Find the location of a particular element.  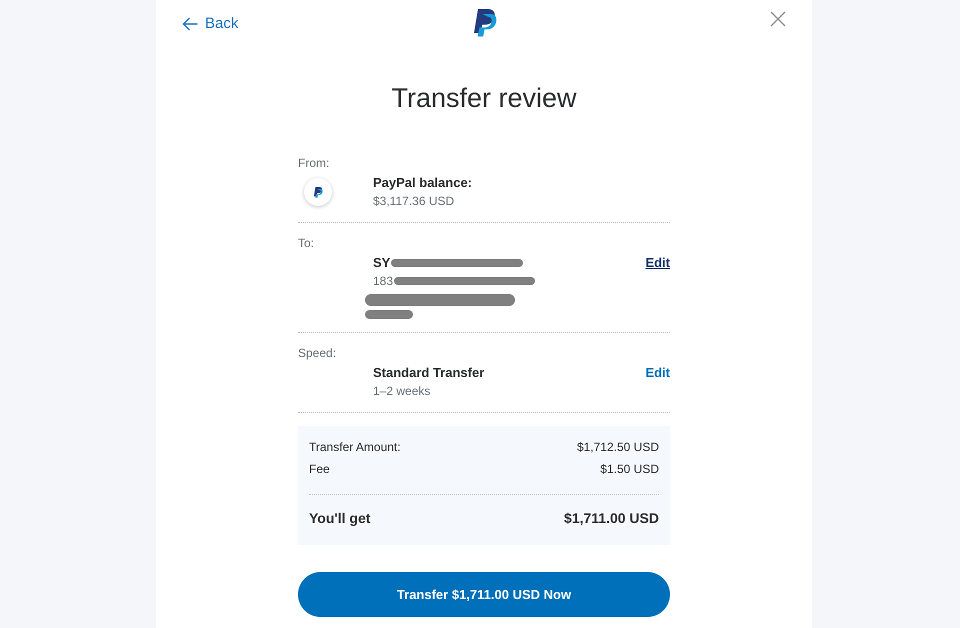

back-button: Back is located at coordinates (210, 24).